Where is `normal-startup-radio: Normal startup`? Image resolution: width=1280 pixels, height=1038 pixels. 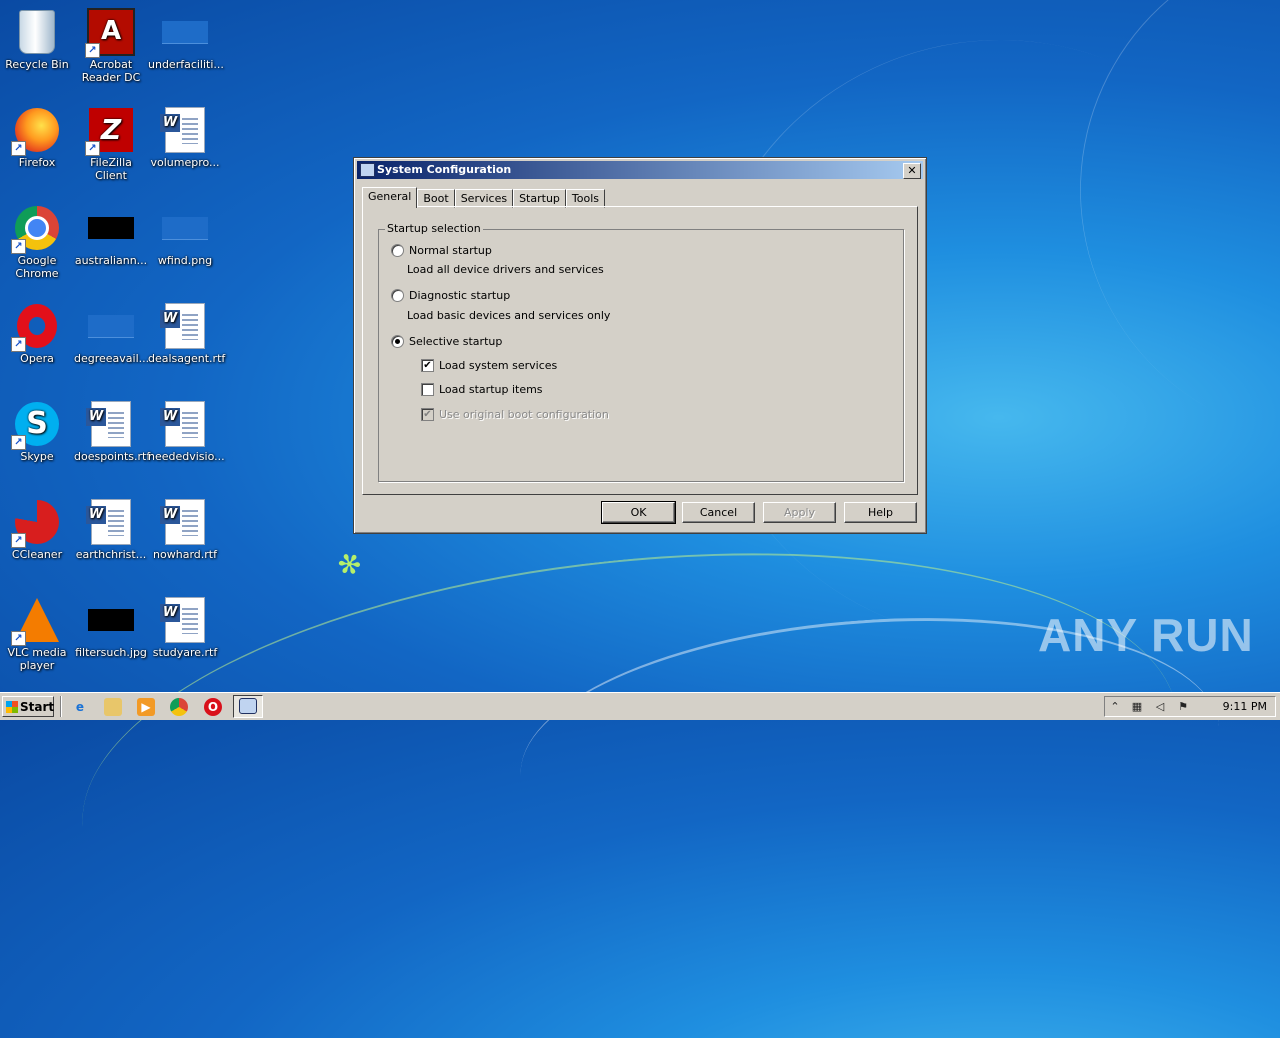
normal-startup-radio: Normal startup is located at coordinates (441, 250).